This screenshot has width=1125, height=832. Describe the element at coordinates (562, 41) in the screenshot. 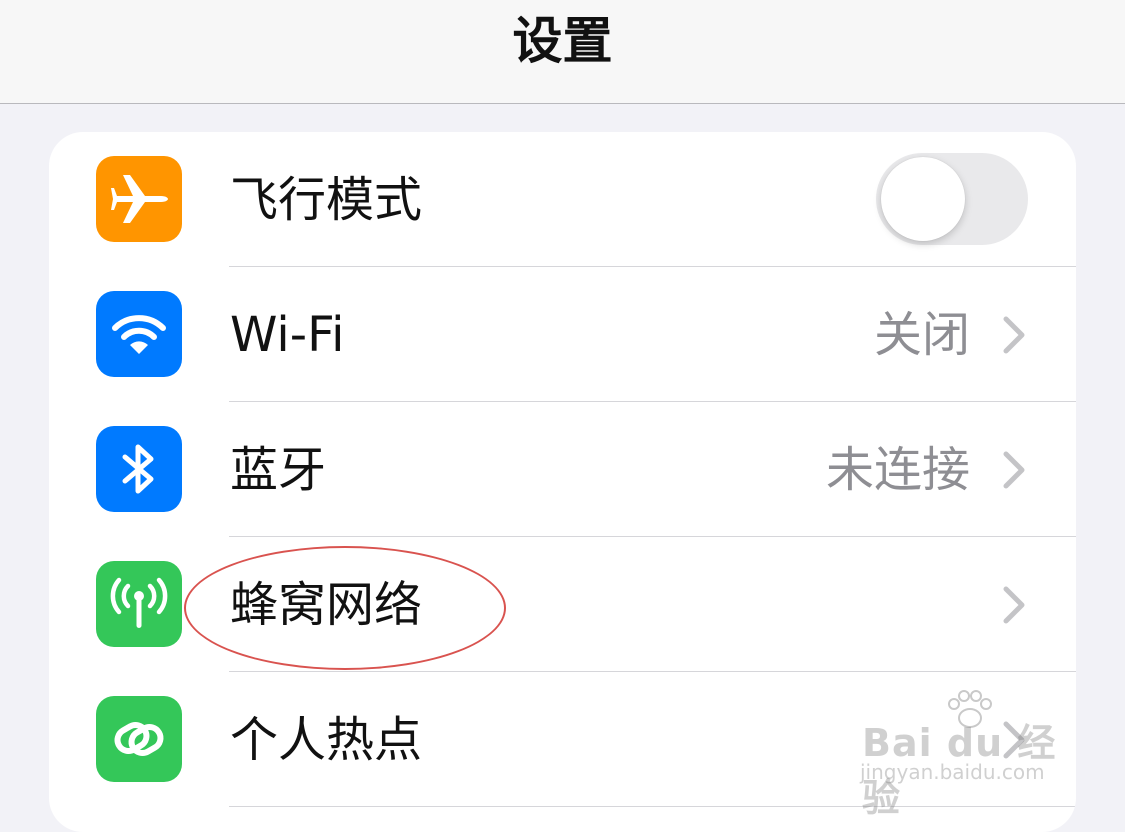

I see `page-title: 设置` at that location.